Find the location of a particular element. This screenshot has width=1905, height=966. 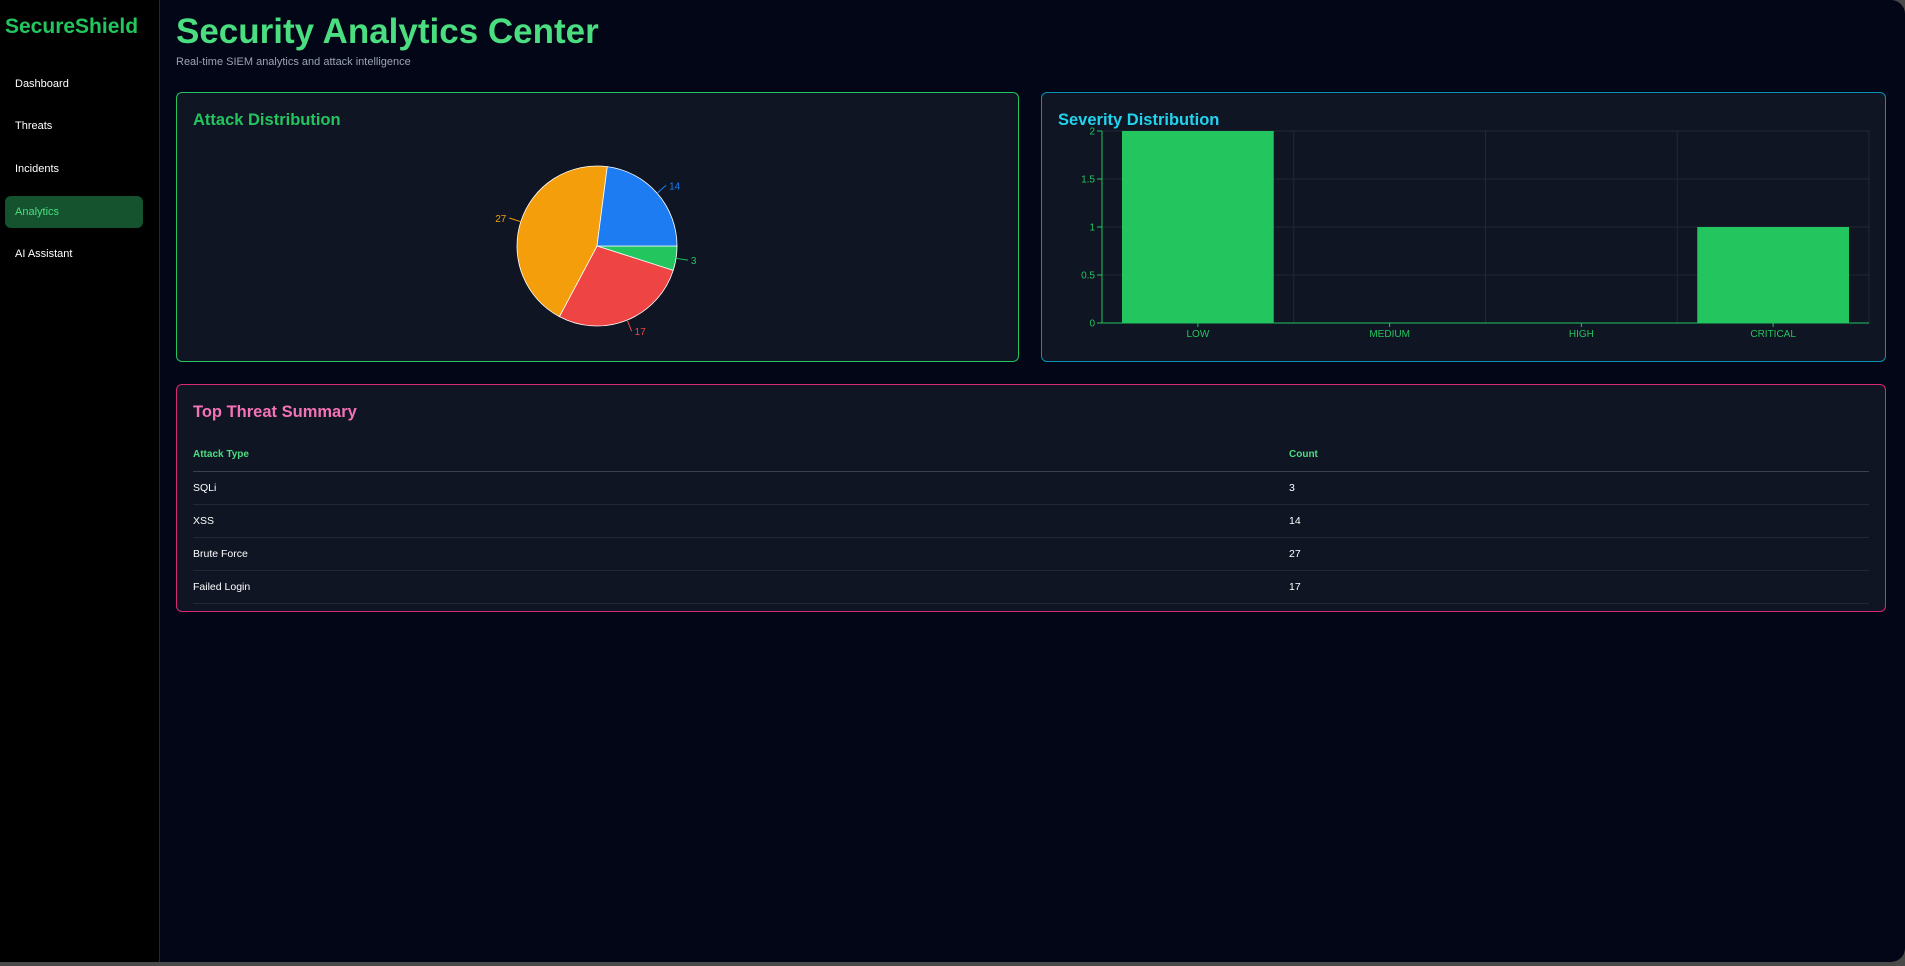

table-row: SQLi 3 is located at coordinates (1031, 488).